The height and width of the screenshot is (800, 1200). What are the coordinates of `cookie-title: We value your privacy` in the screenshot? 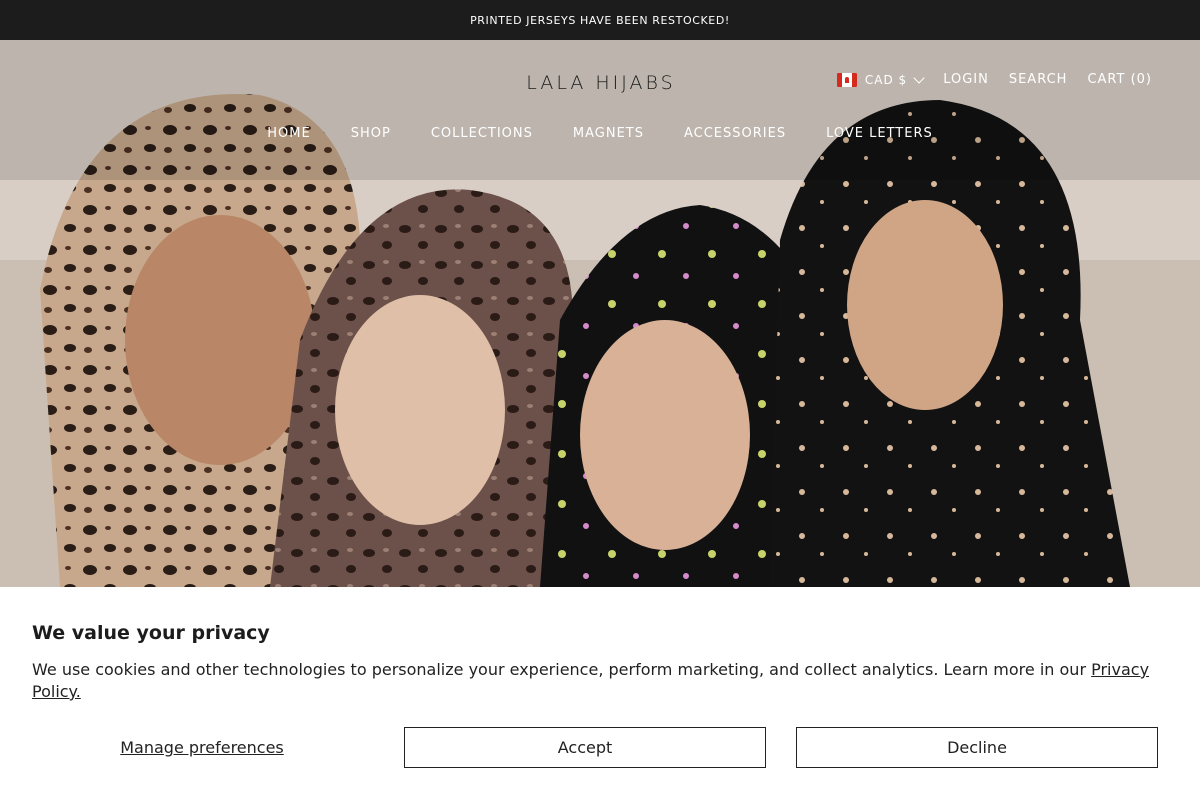 It's located at (151, 633).